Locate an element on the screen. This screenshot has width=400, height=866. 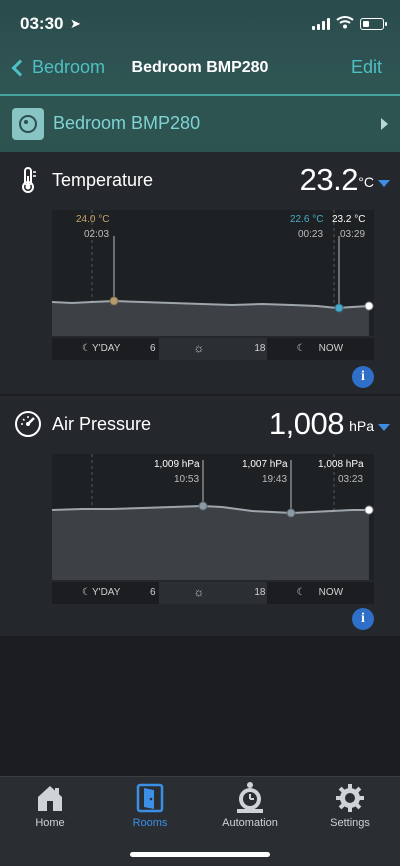
pressure-area is located at coordinates (210, 543).